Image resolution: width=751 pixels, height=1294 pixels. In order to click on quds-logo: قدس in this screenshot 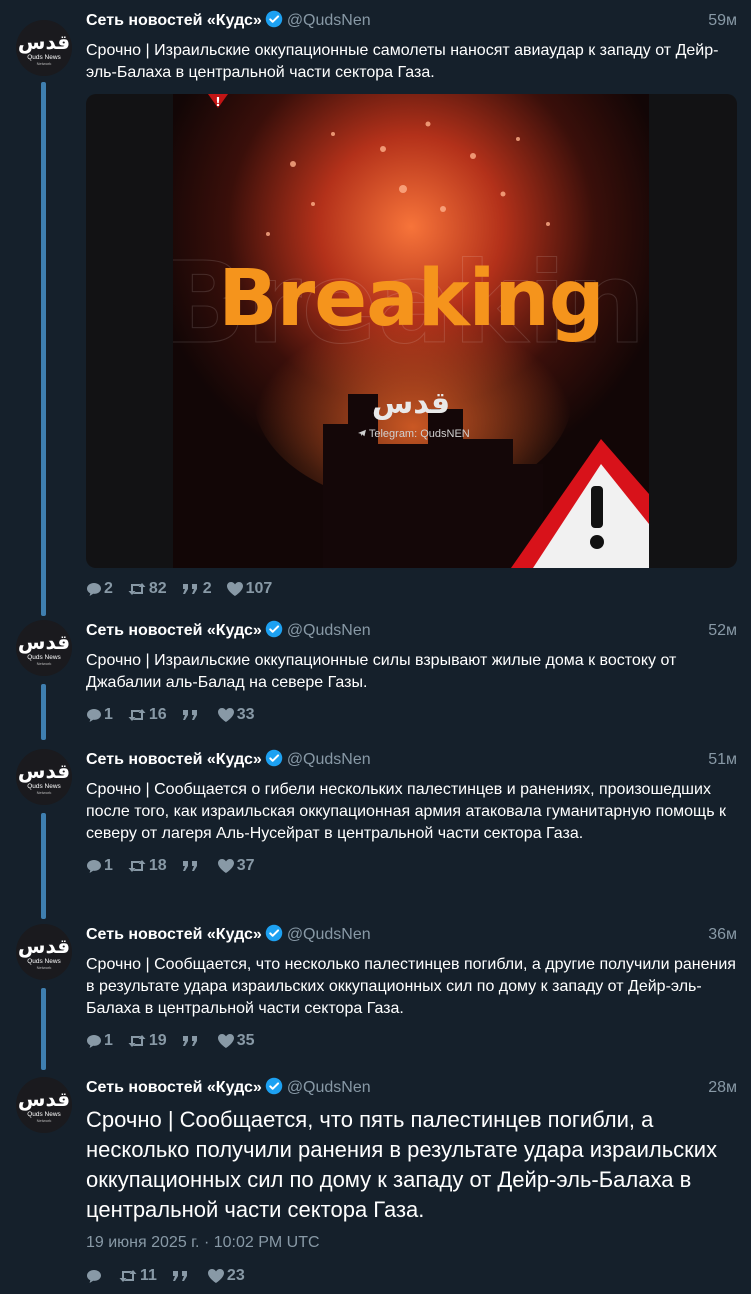, I will do `click(411, 403)`.